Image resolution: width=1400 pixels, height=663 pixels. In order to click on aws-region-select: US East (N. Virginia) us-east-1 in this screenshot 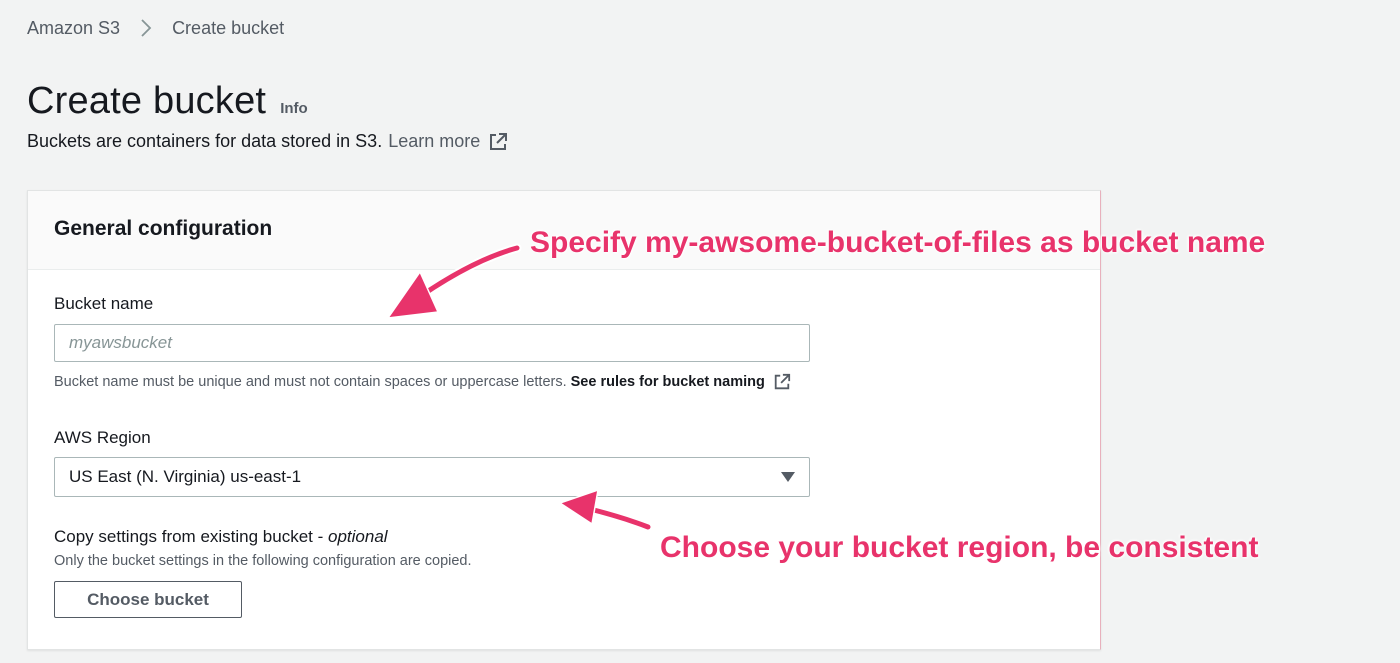, I will do `click(432, 477)`.